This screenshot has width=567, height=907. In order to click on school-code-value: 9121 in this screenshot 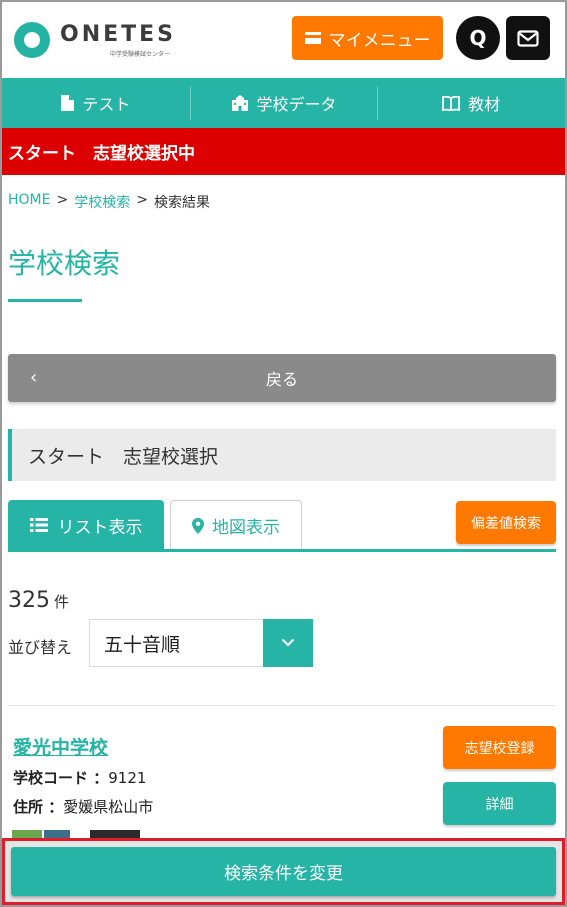, I will do `click(127, 778)`.